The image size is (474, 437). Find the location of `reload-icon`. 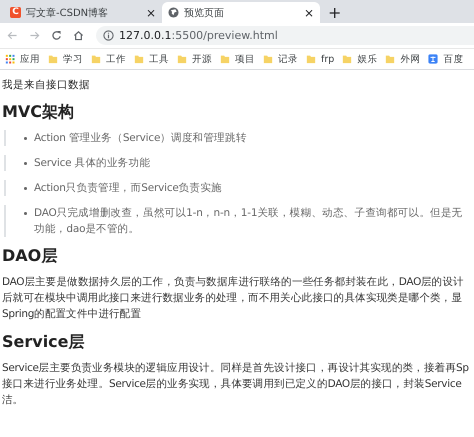

reload-icon is located at coordinates (56, 35).